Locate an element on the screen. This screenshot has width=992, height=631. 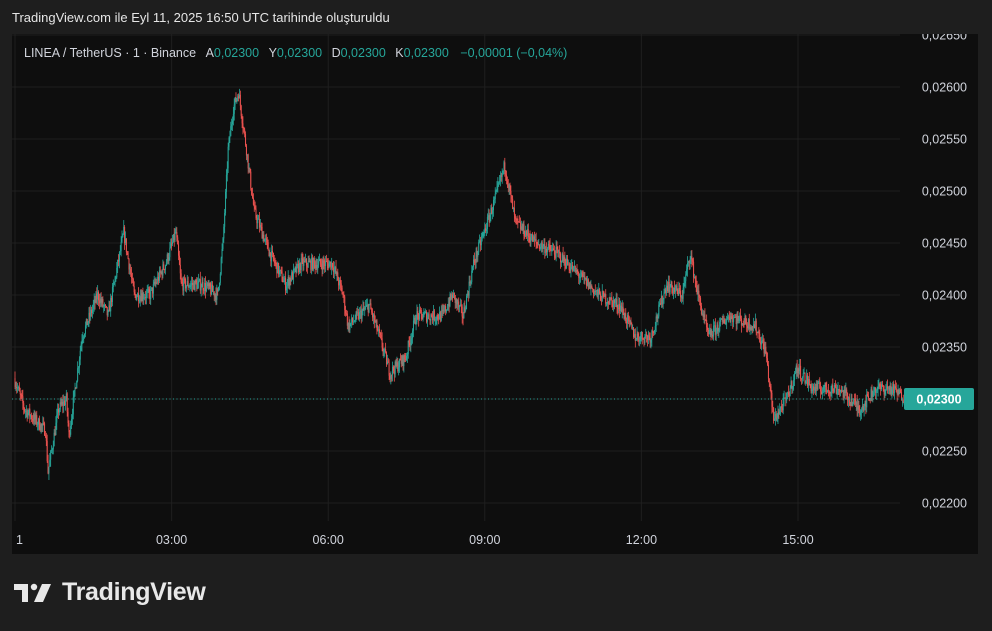
y-tick-label: 0,02450 is located at coordinates (944, 244).